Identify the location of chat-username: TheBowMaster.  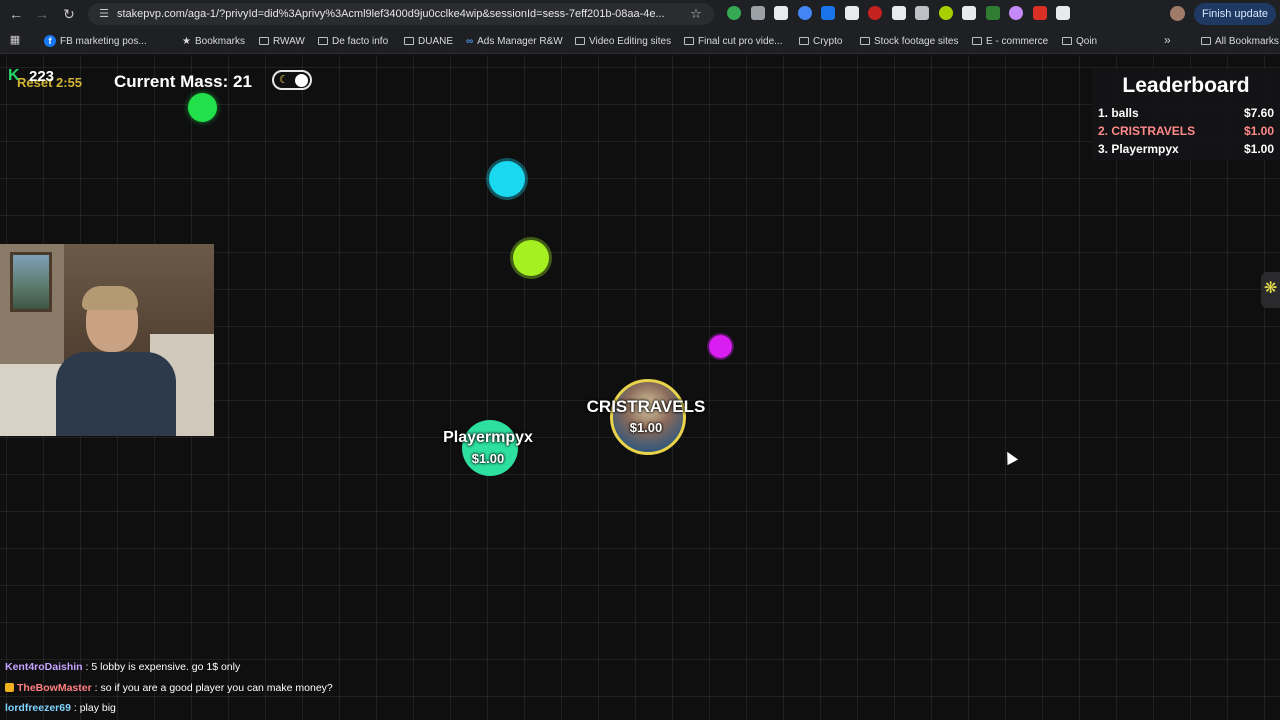
(54, 688).